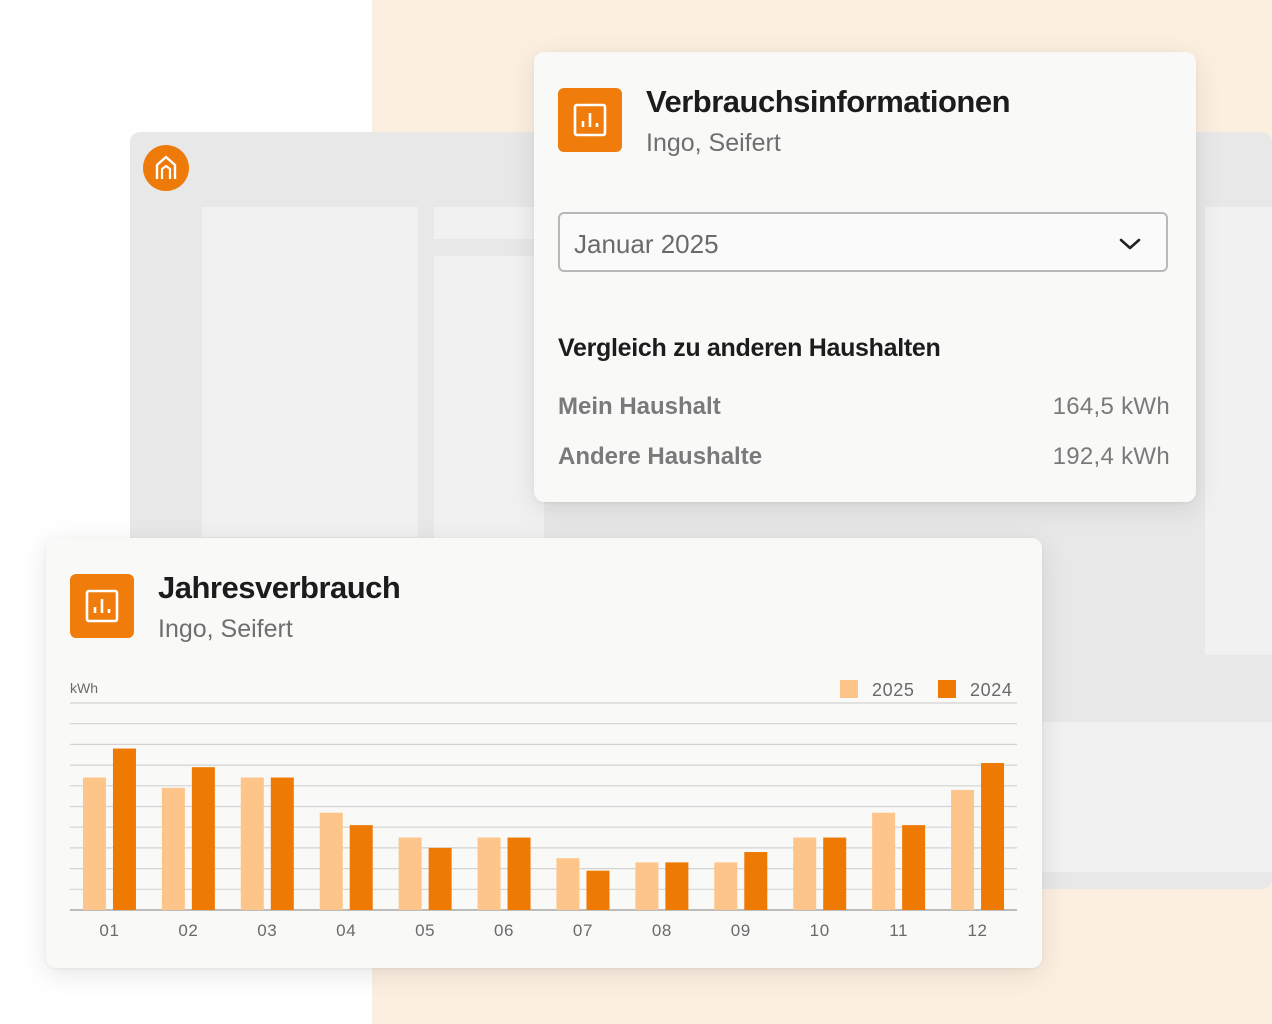 The image size is (1272, 1024). I want to click on placeholder-header-bar, so click(489, 223).